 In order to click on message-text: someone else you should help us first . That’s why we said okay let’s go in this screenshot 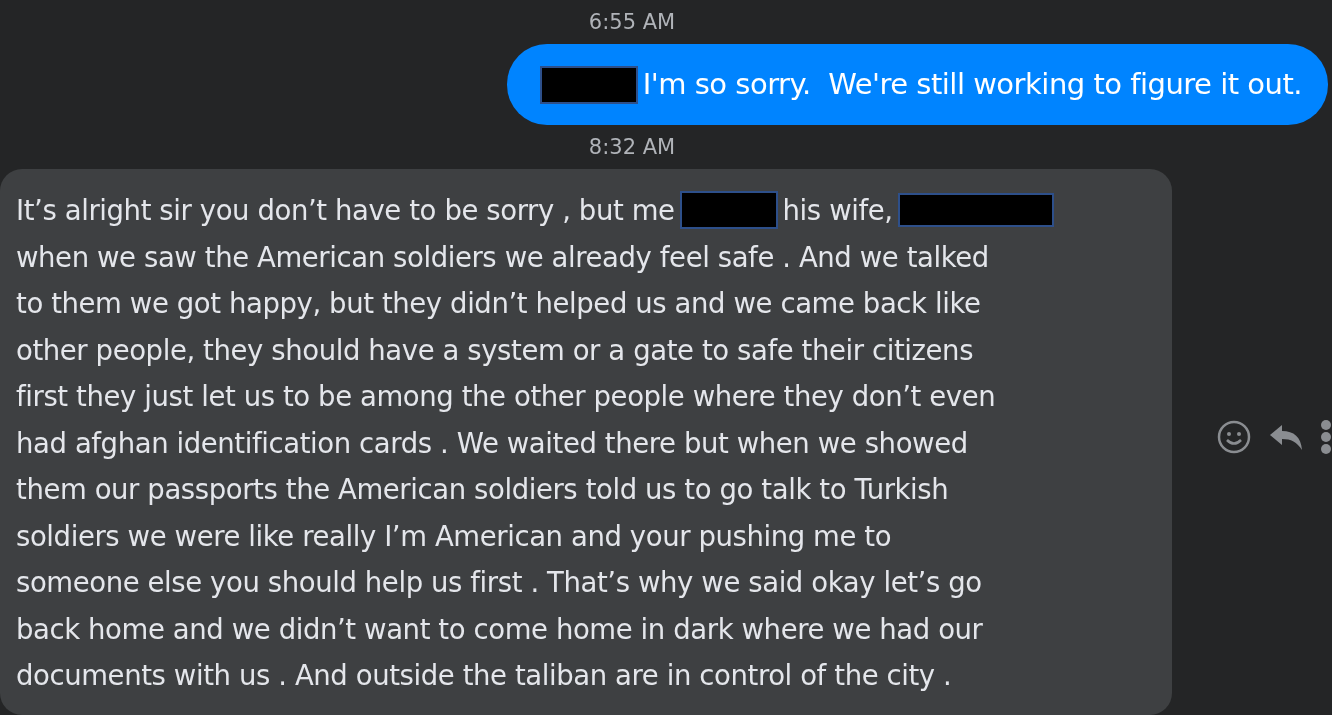, I will do `click(499, 582)`.